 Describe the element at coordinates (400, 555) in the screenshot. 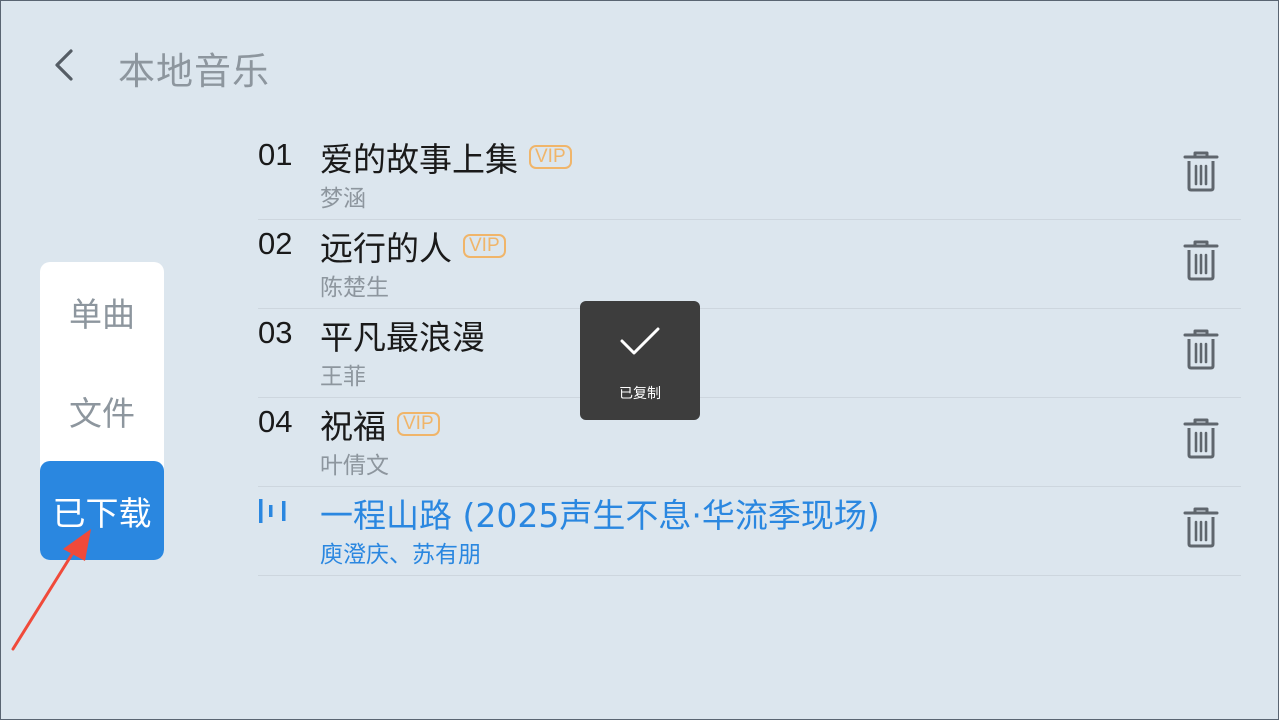

I see `song-artist: 庾澄庆、苏有朋` at that location.